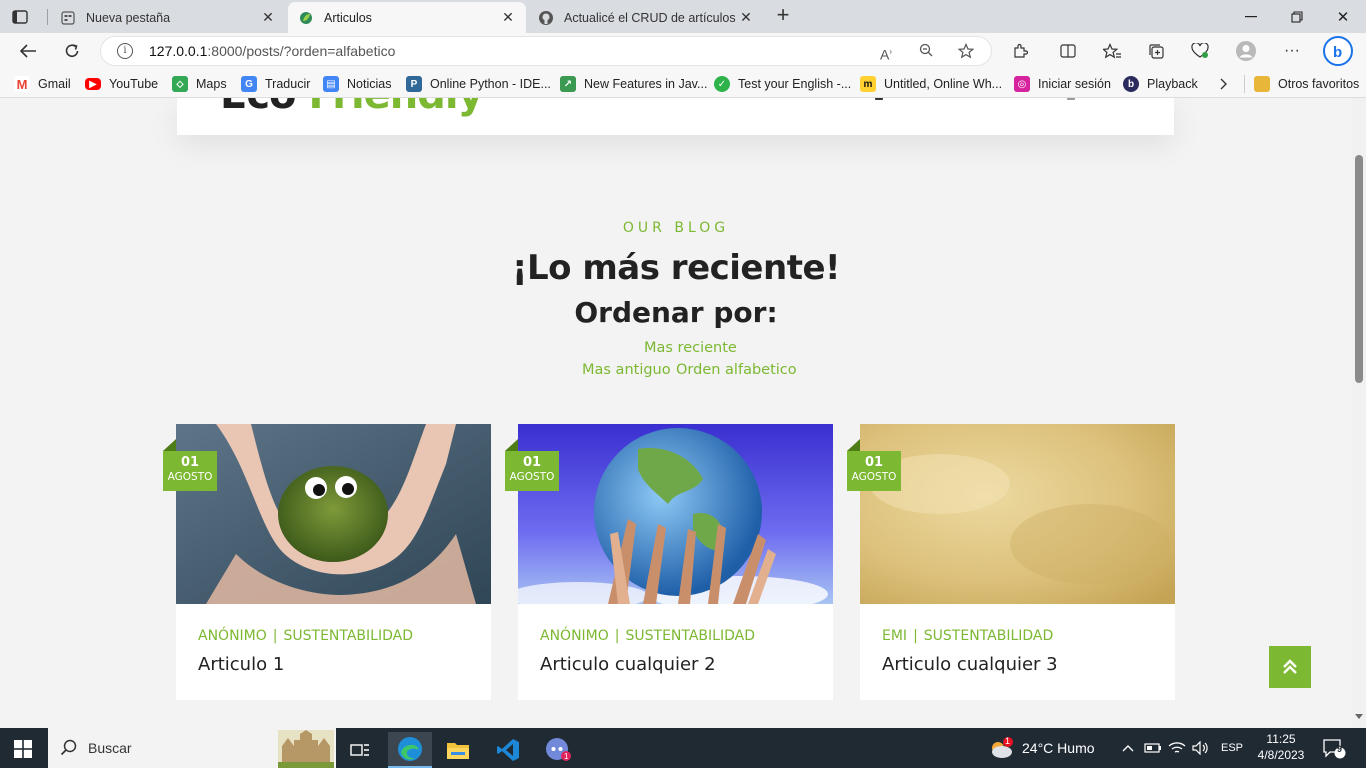  What do you see at coordinates (1071, 99) in the screenshot?
I see `nav-fragment` at bounding box center [1071, 99].